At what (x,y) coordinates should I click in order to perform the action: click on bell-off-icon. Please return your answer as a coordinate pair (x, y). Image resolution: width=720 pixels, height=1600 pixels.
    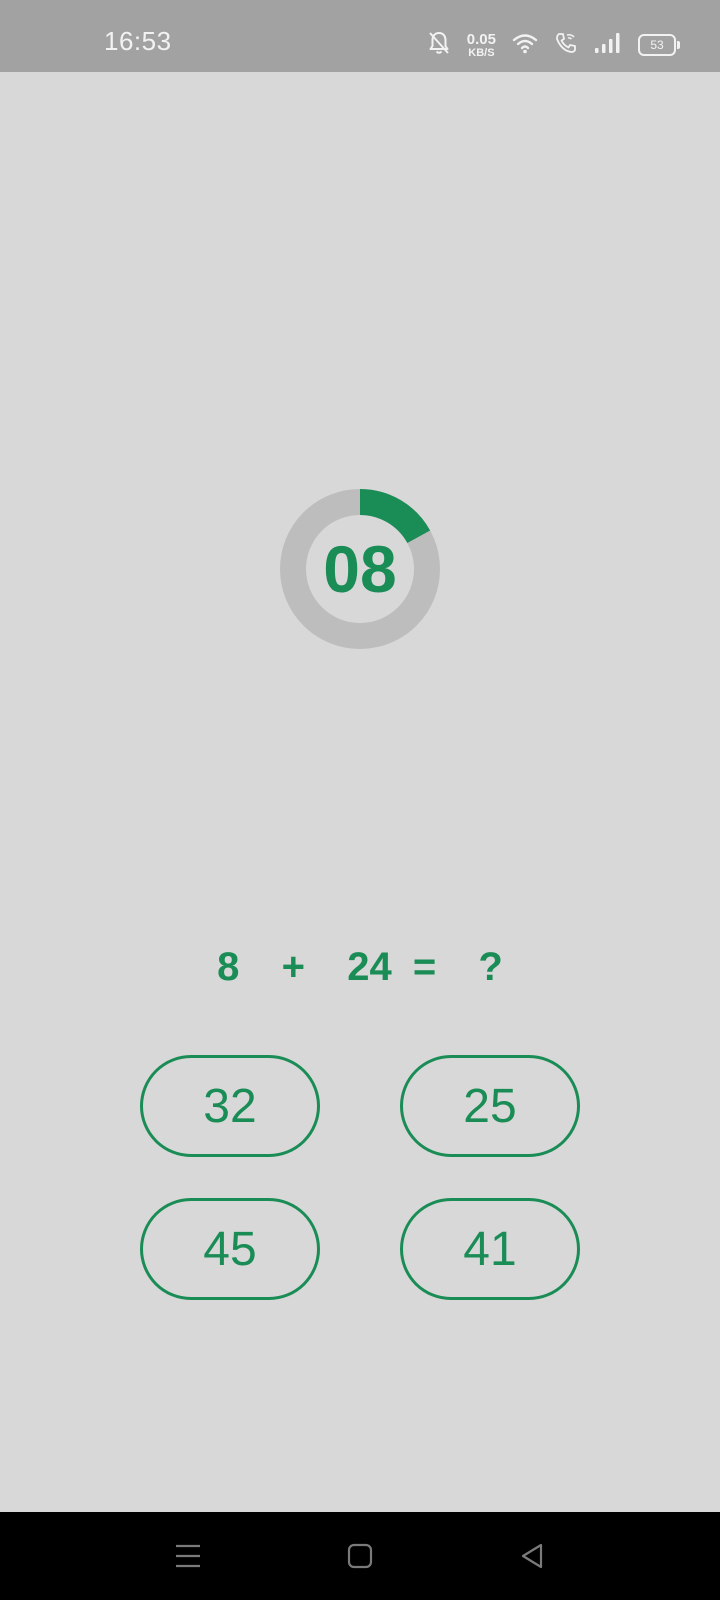
    Looking at the image, I should click on (439, 45).